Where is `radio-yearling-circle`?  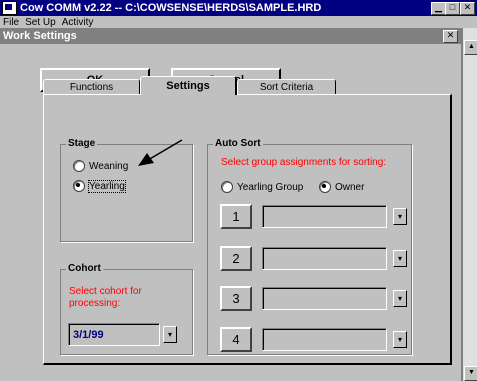
radio-yearling-circle is located at coordinates (79, 186).